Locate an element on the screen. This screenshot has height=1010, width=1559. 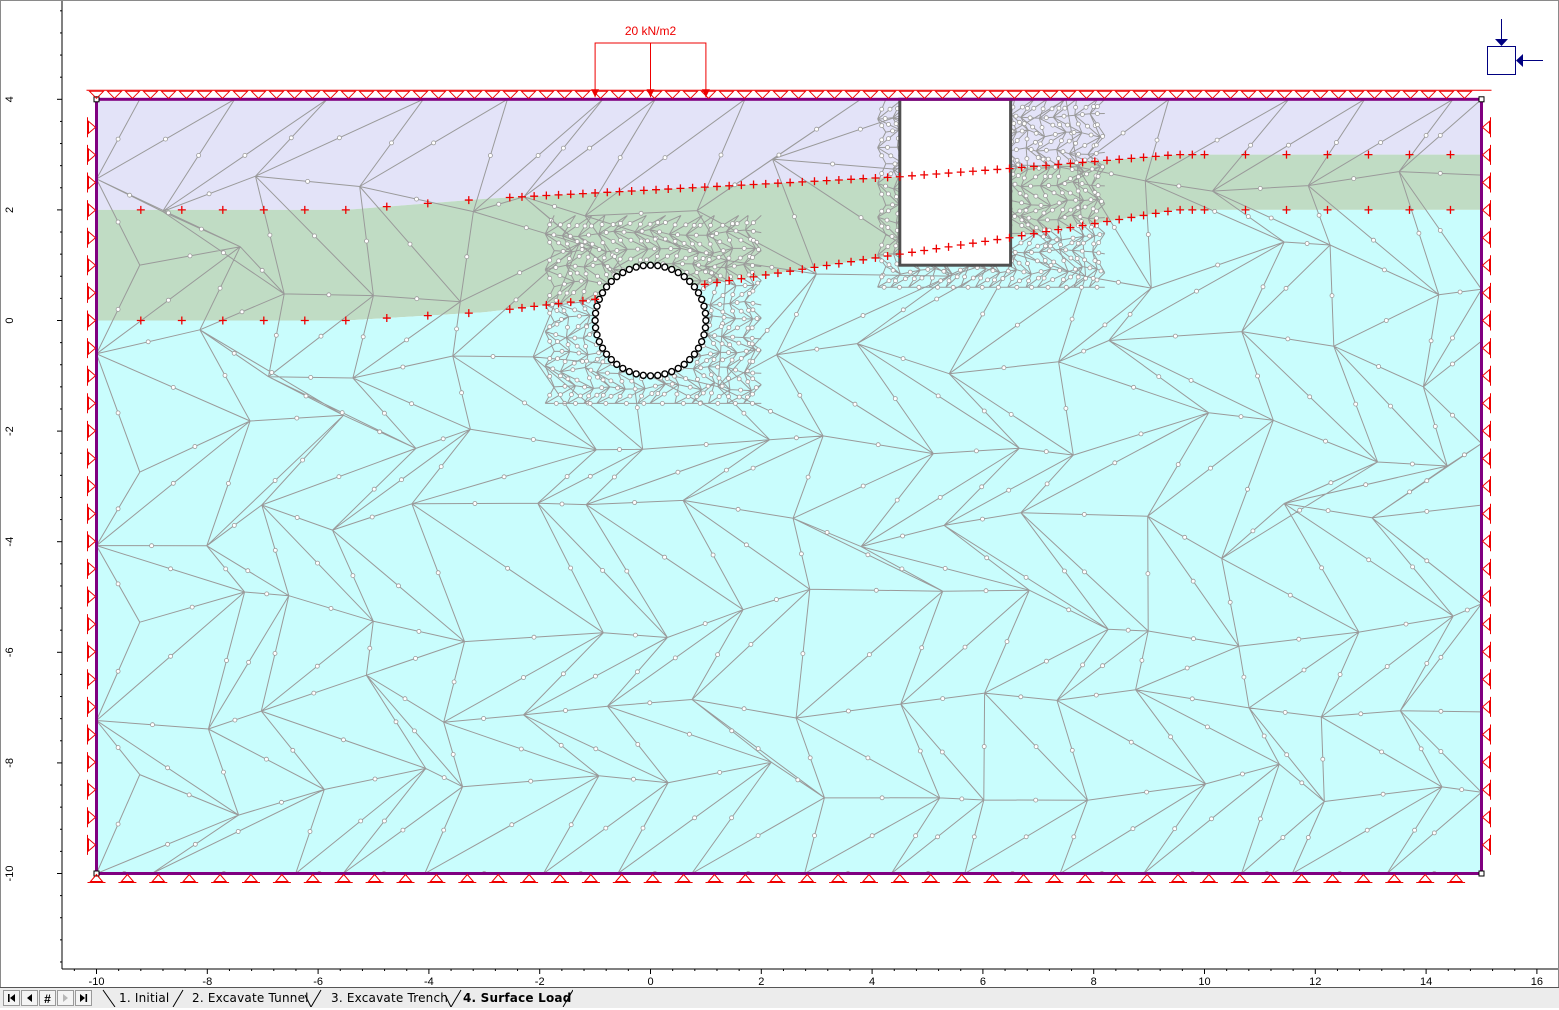
tab-stage-2: 2. Excavate Tunnel is located at coordinates (250, 998).